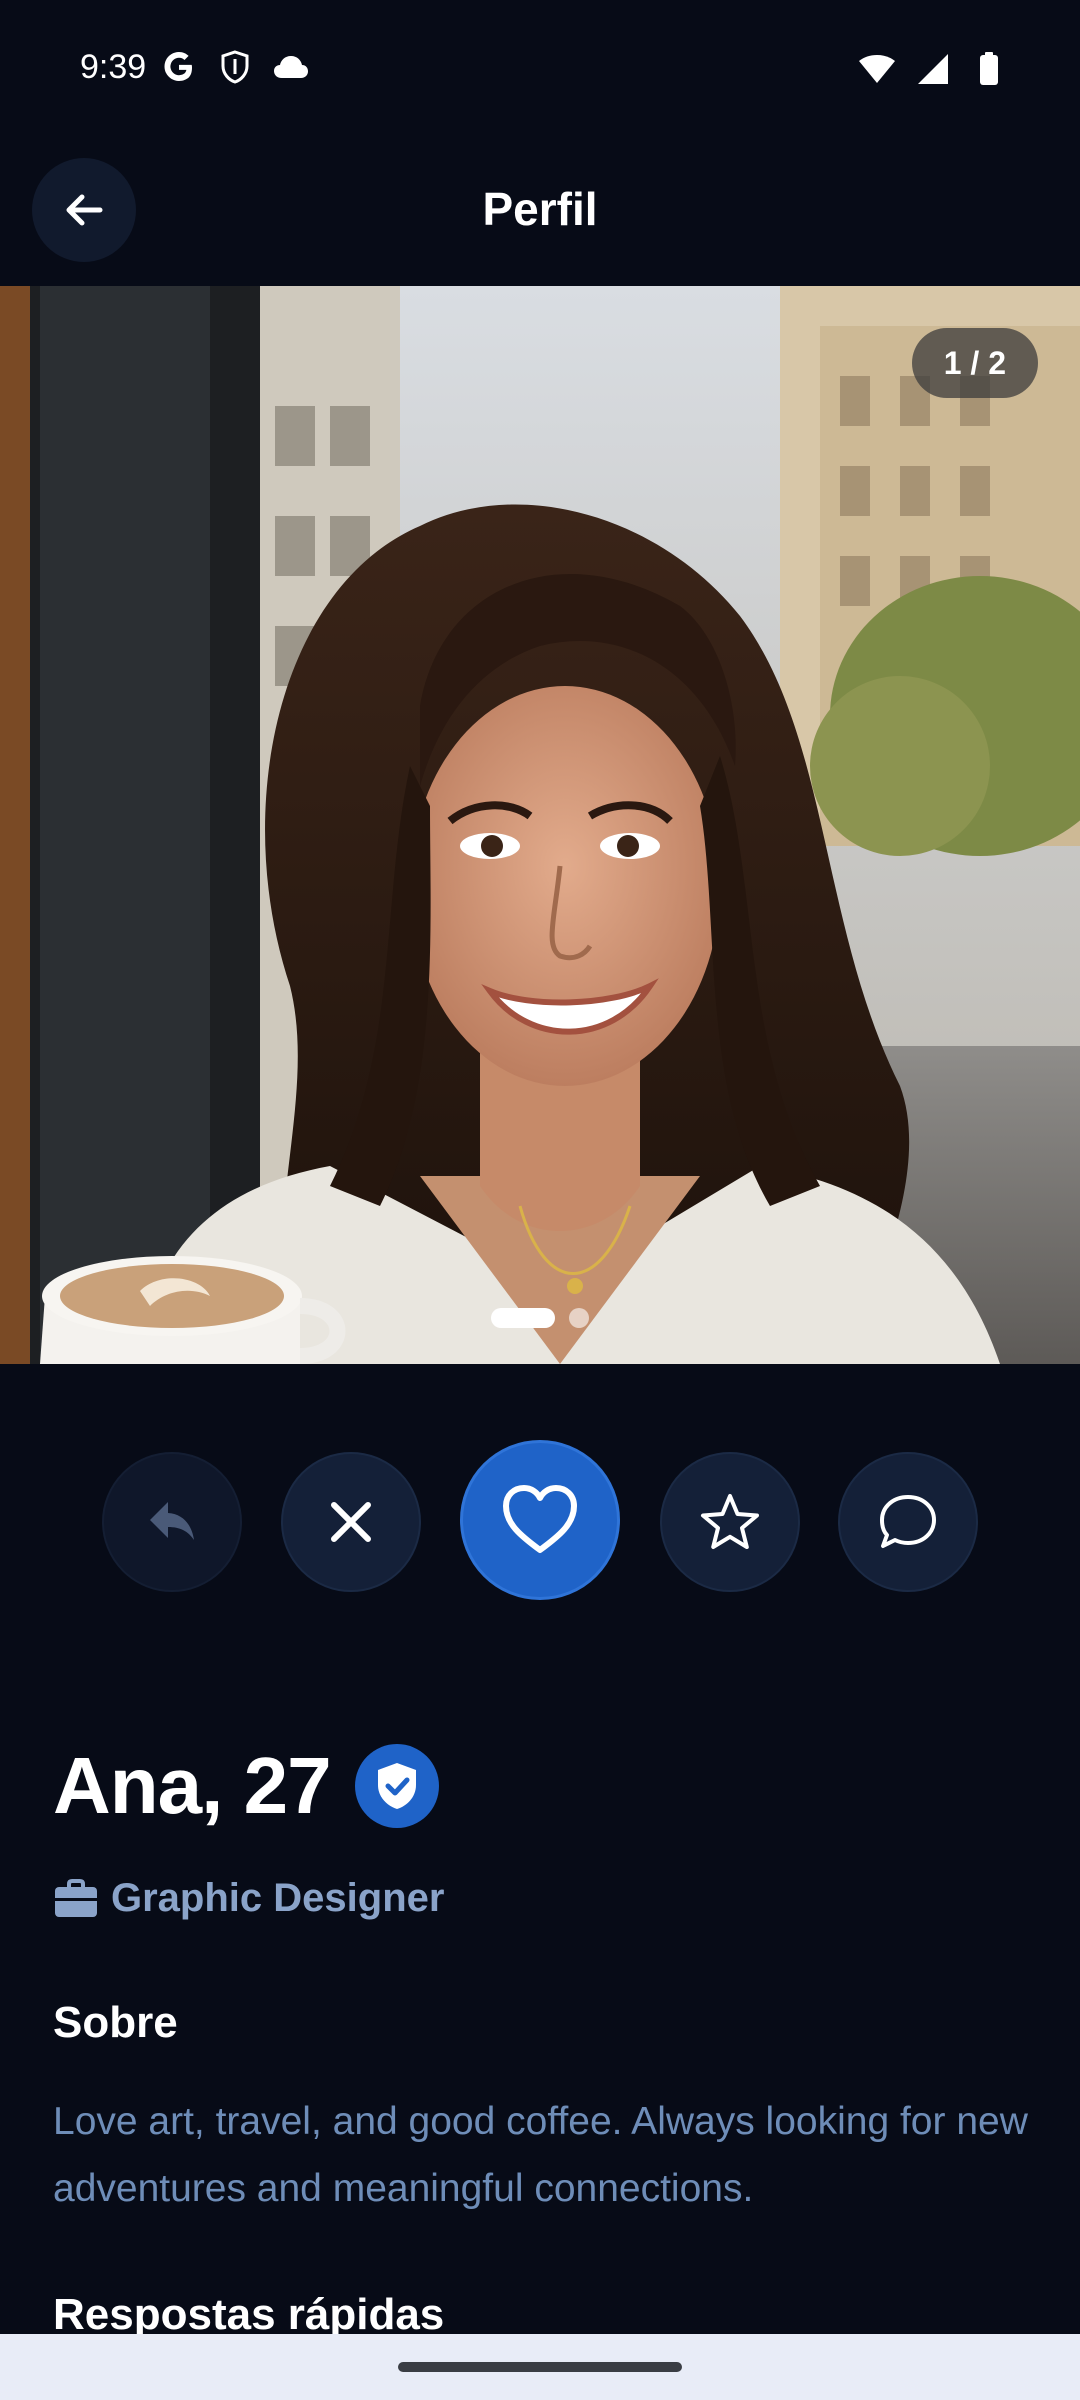 This screenshot has width=1080, height=2400. What do you see at coordinates (113, 67) in the screenshot?
I see `status-time: 9:39` at bounding box center [113, 67].